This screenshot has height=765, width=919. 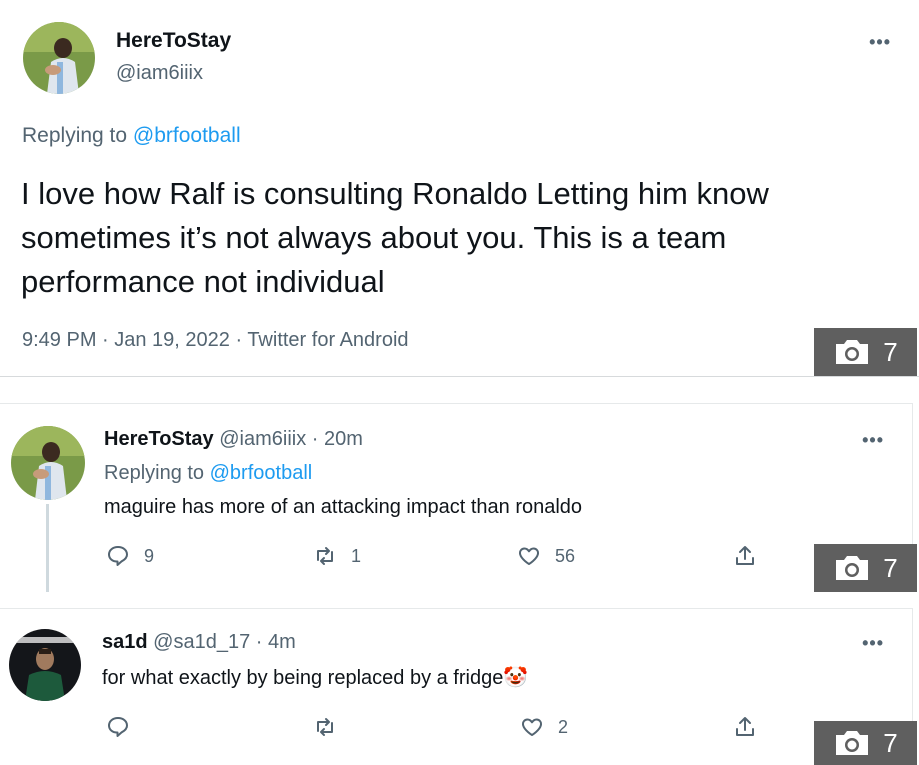 What do you see at coordinates (337, 556) in the screenshot?
I see `retweet-button: 1` at bounding box center [337, 556].